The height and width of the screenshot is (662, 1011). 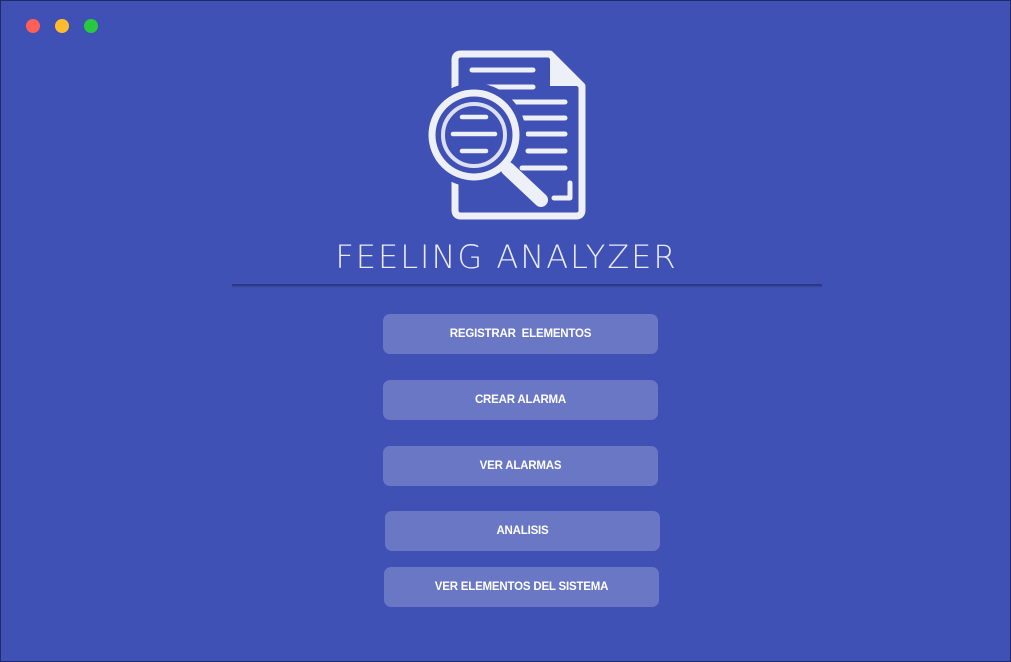 I want to click on document-search-icon, so click(x=504, y=135).